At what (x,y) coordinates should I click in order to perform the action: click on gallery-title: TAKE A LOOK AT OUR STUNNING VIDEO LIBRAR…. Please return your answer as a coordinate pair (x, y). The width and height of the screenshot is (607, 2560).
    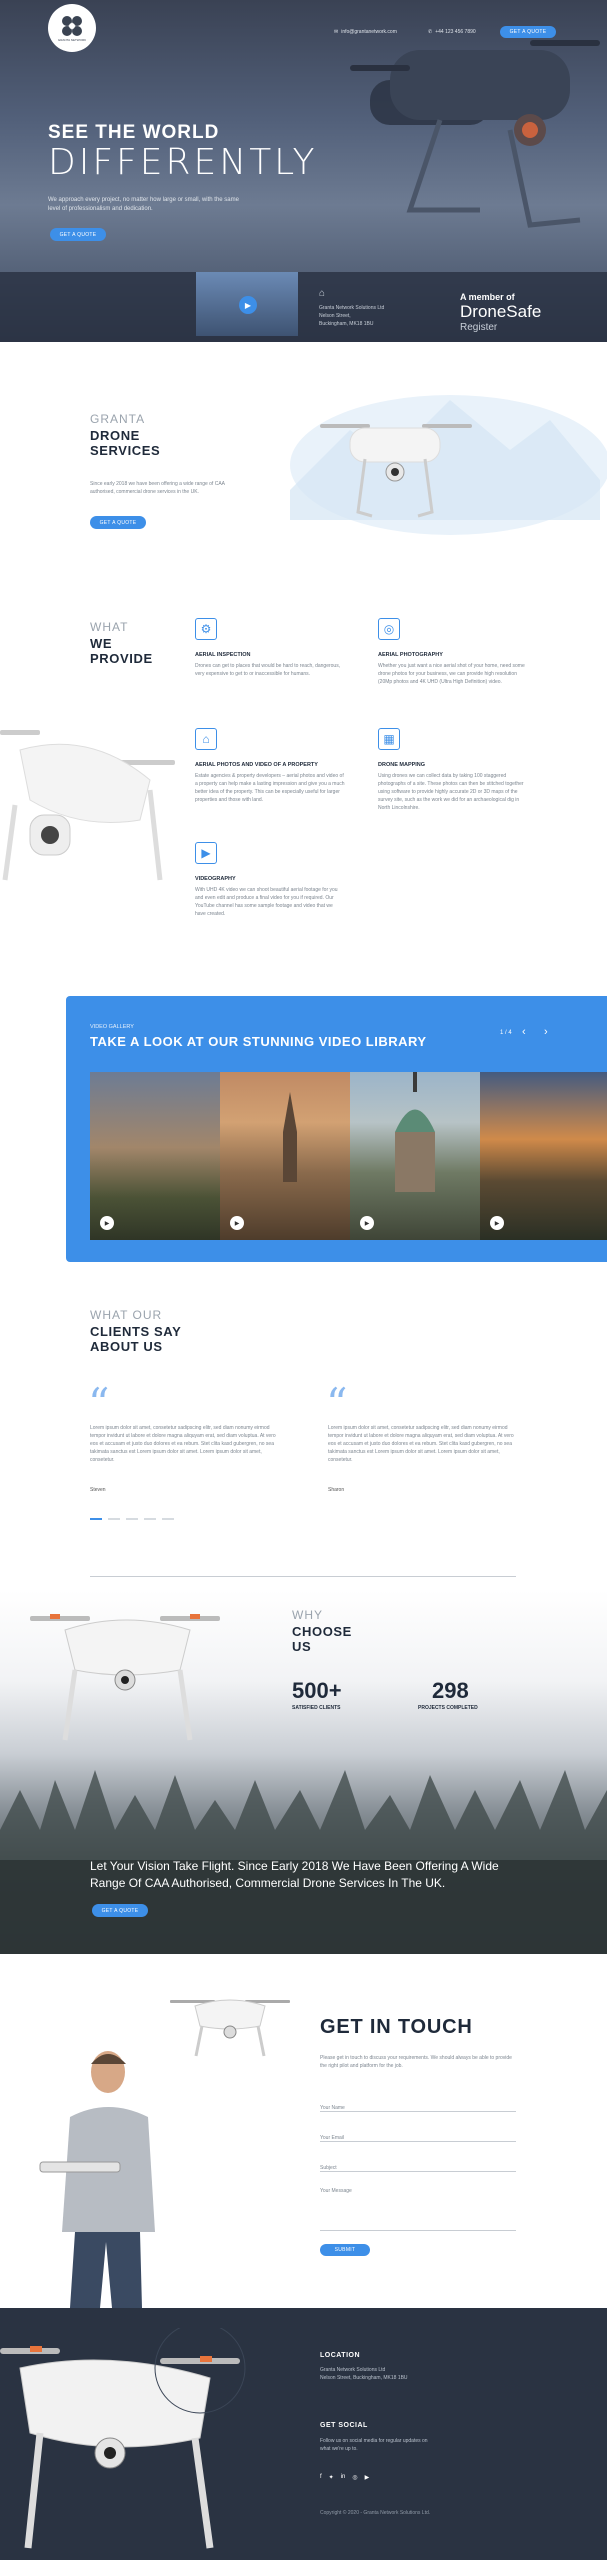
    Looking at the image, I should click on (258, 1041).